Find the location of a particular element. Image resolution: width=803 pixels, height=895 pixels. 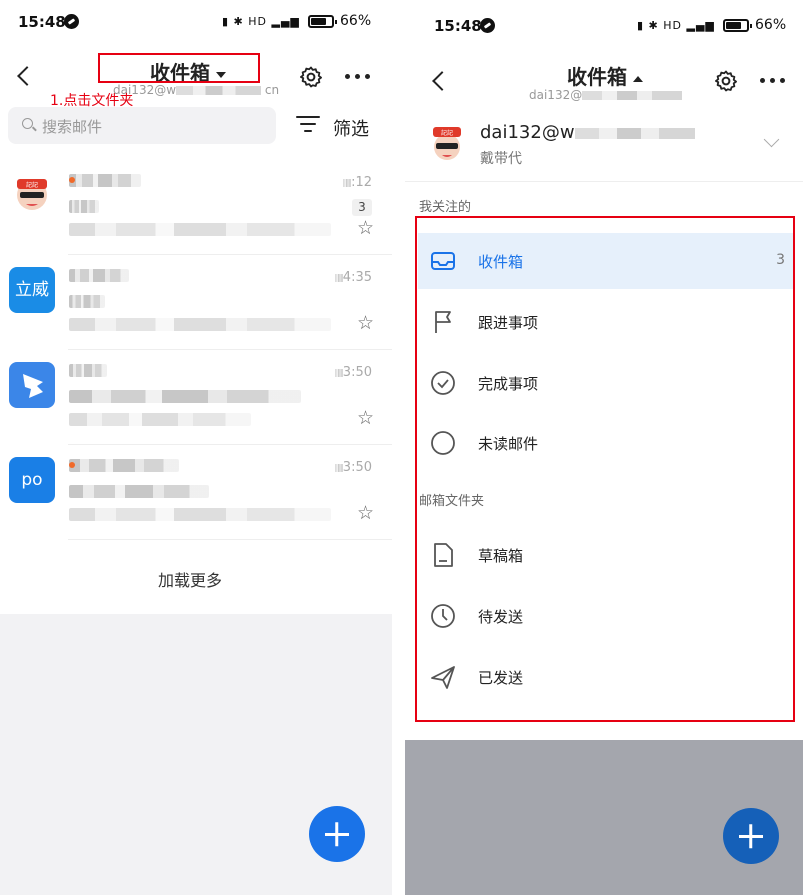

section-title-followed: 我关注的 is located at coordinates (445, 207).